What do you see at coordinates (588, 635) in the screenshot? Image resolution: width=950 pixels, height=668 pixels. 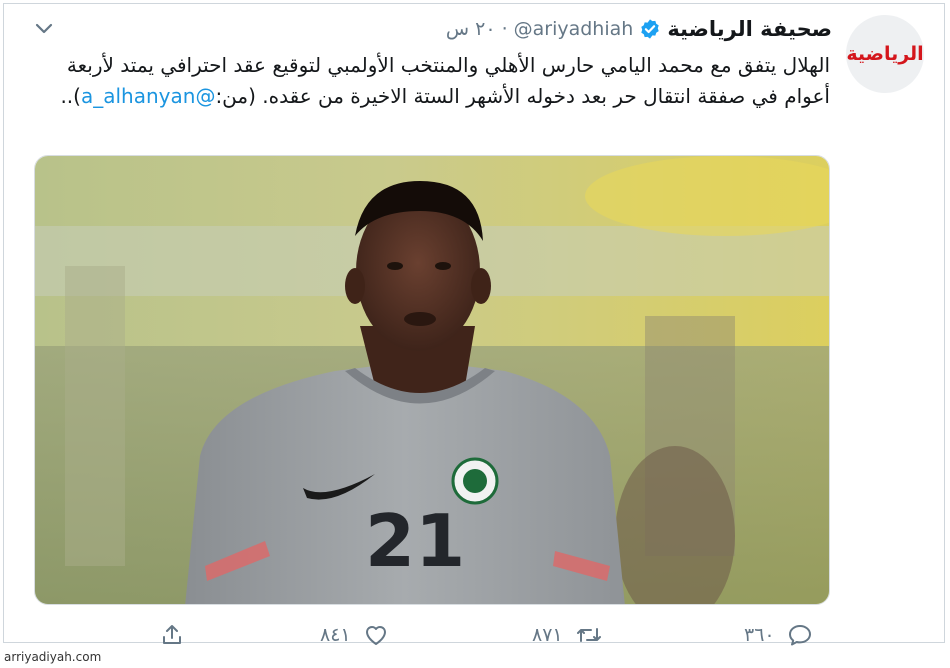 I see `retweet-icon` at bounding box center [588, 635].